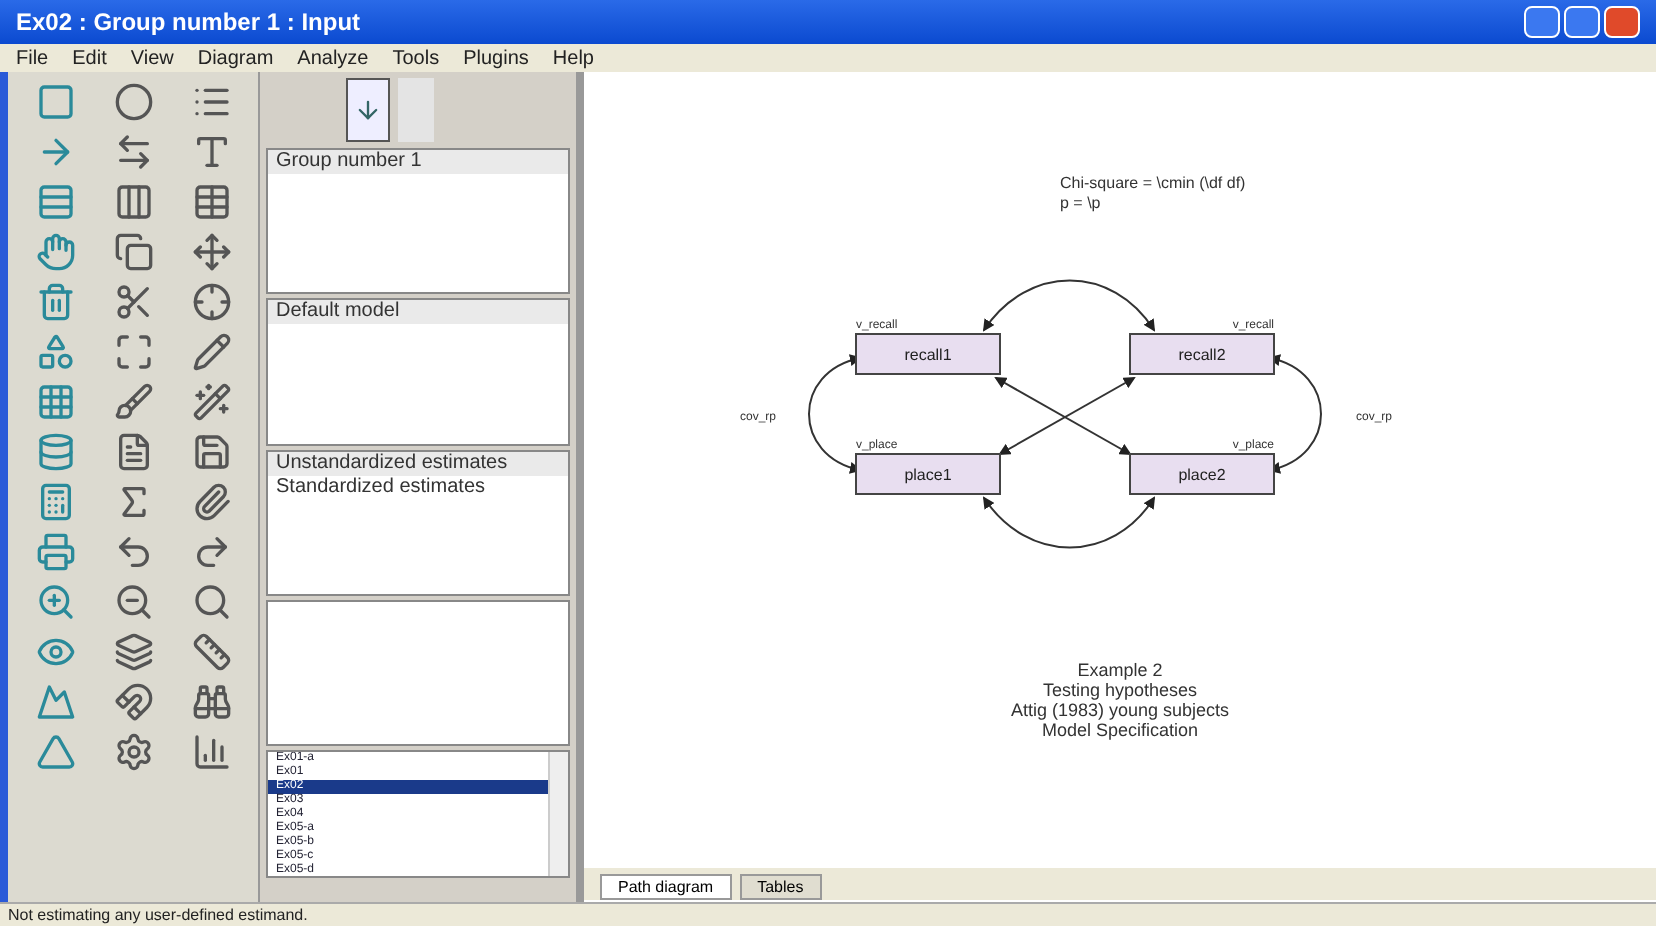 This screenshot has width=1656, height=926. What do you see at coordinates (418, 312) in the screenshot?
I see `list-entry: Default model` at bounding box center [418, 312].